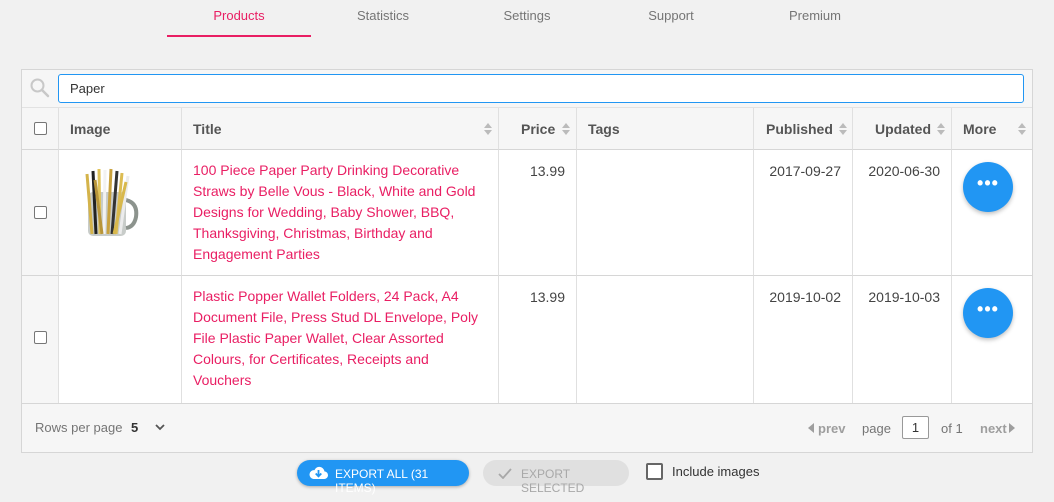 Image resolution: width=1054 pixels, height=502 pixels. I want to click on header-published: Published, so click(803, 129).